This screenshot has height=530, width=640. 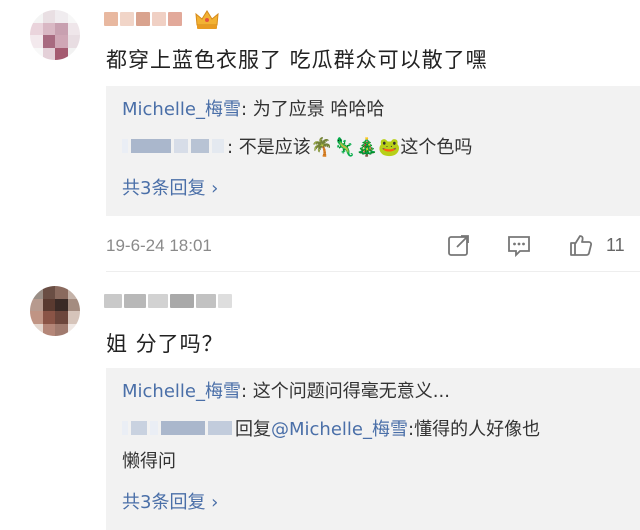 What do you see at coordinates (159, 245) in the screenshot?
I see `timestamp: 19-6-24 18:01` at bounding box center [159, 245].